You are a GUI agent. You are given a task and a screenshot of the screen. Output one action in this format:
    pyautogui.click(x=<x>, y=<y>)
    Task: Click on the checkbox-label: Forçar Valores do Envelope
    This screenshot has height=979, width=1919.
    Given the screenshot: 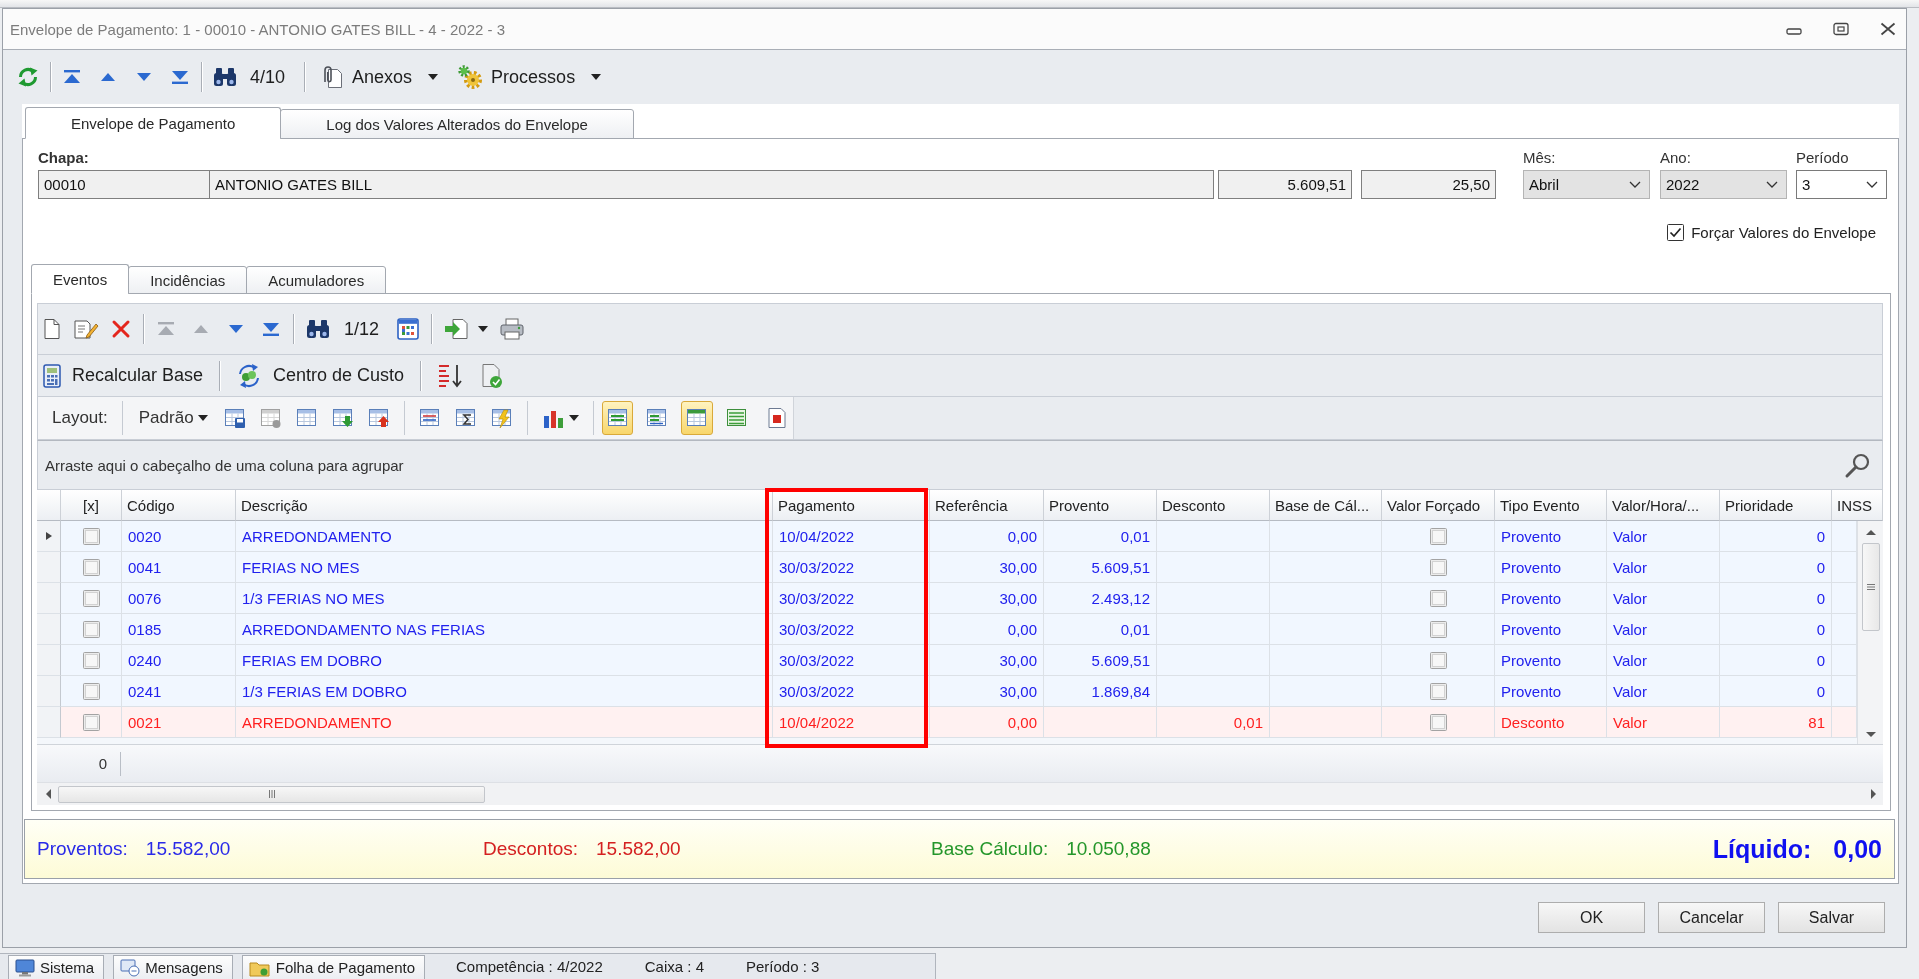 What is the action you would take?
    pyautogui.click(x=1783, y=232)
    